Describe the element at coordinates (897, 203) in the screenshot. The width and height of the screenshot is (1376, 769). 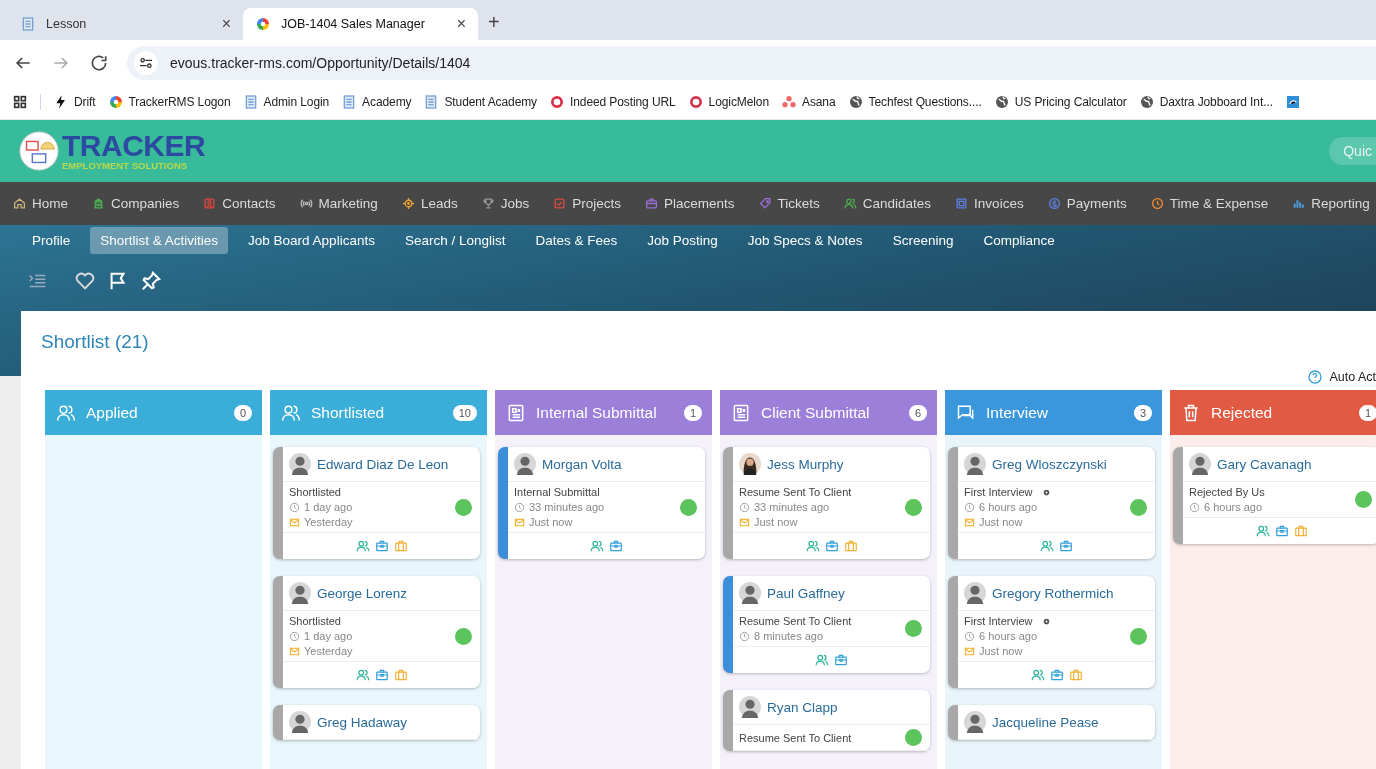
I see `nav-link: Candidates` at that location.